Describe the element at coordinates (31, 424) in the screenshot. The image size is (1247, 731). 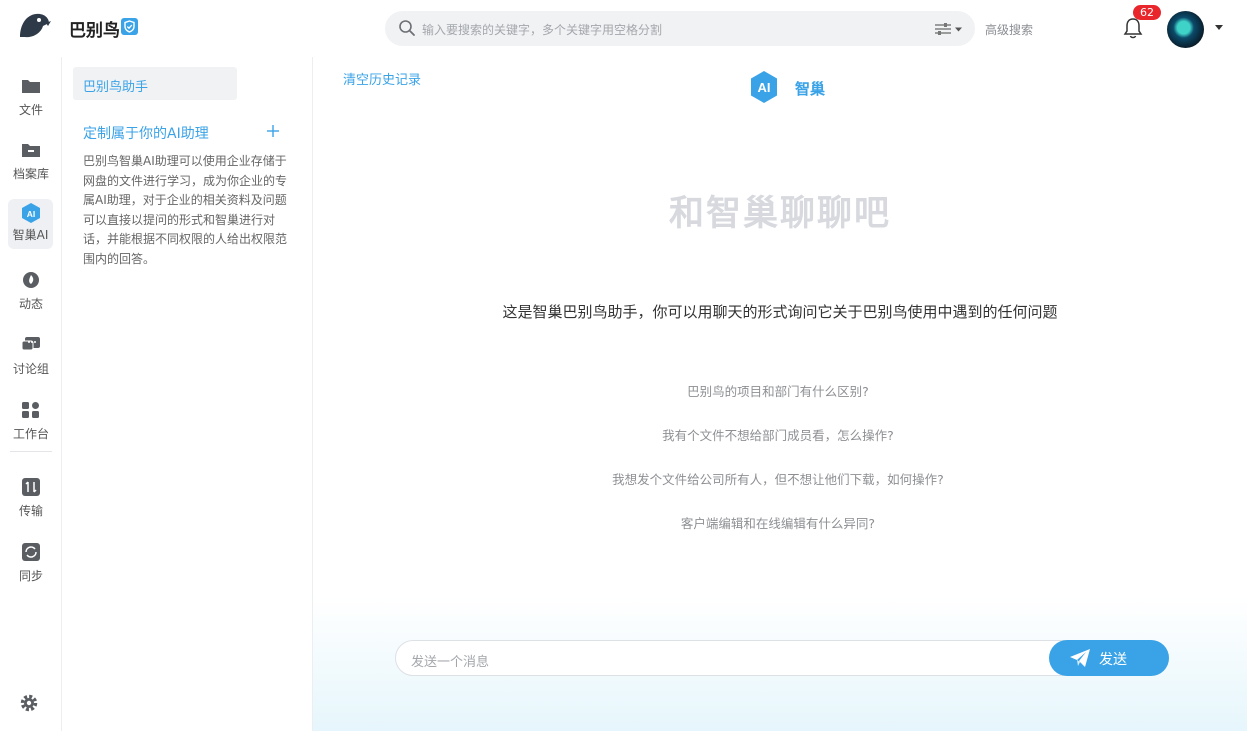
I see `rail-item-workbench: 工作台` at that location.